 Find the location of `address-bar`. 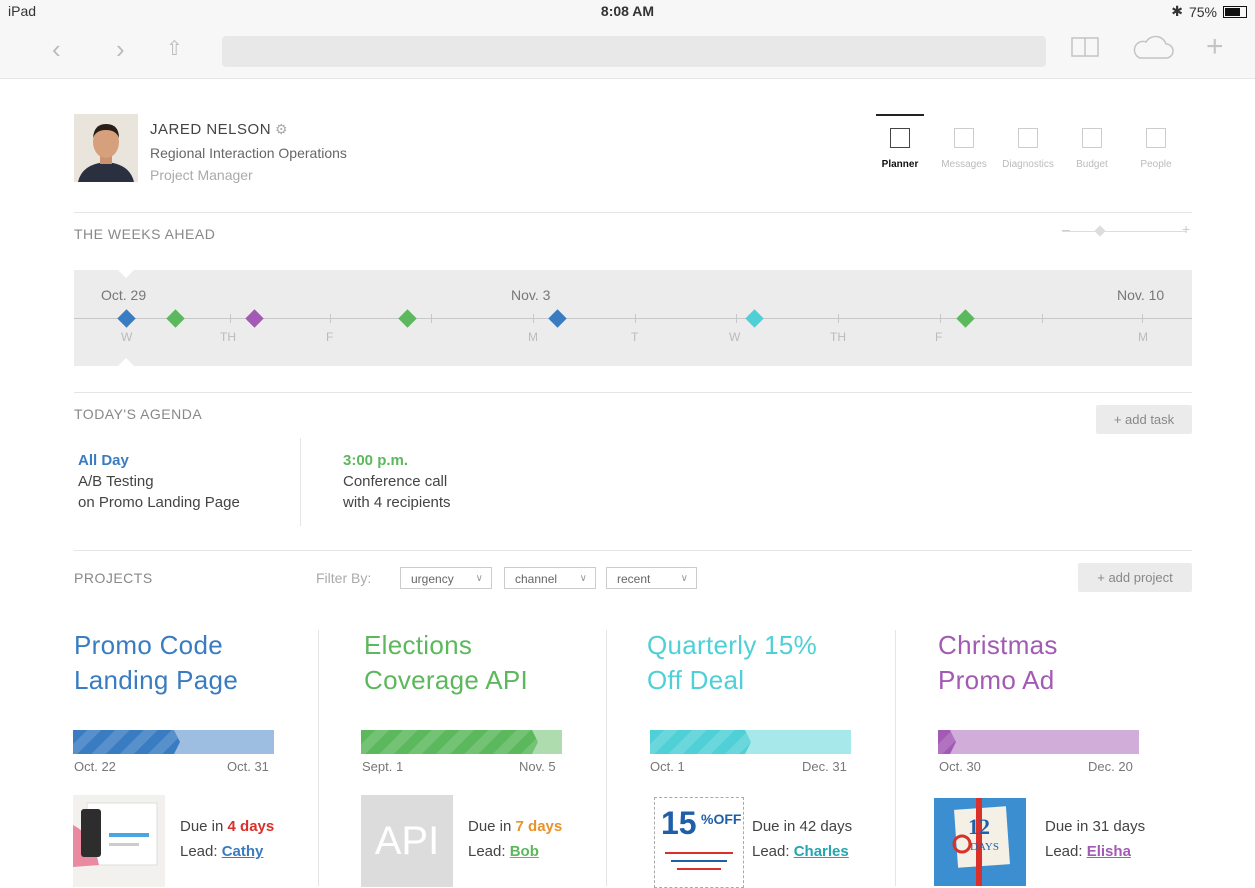

address-bar is located at coordinates (634, 51).